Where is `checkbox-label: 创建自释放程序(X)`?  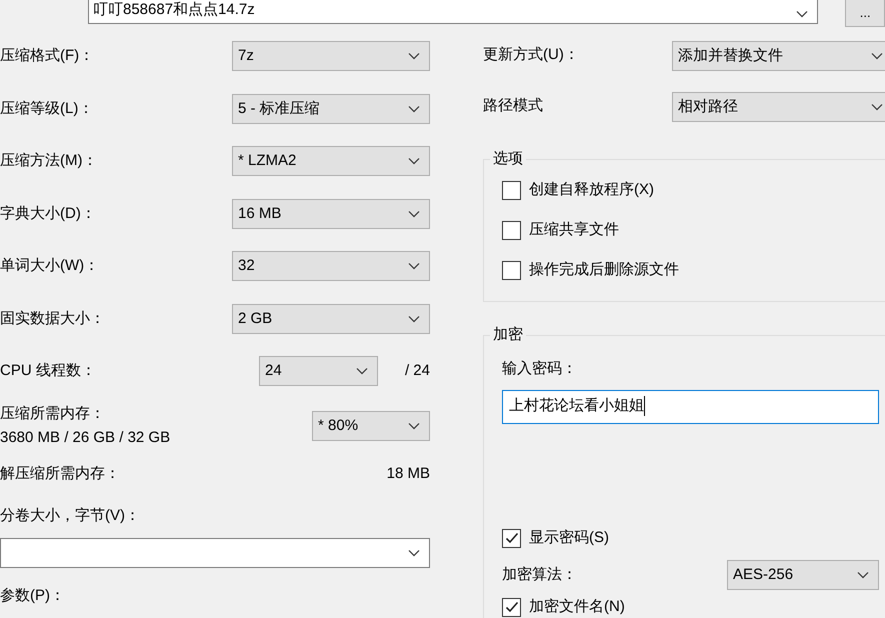 checkbox-label: 创建自释放程序(X) is located at coordinates (591, 190).